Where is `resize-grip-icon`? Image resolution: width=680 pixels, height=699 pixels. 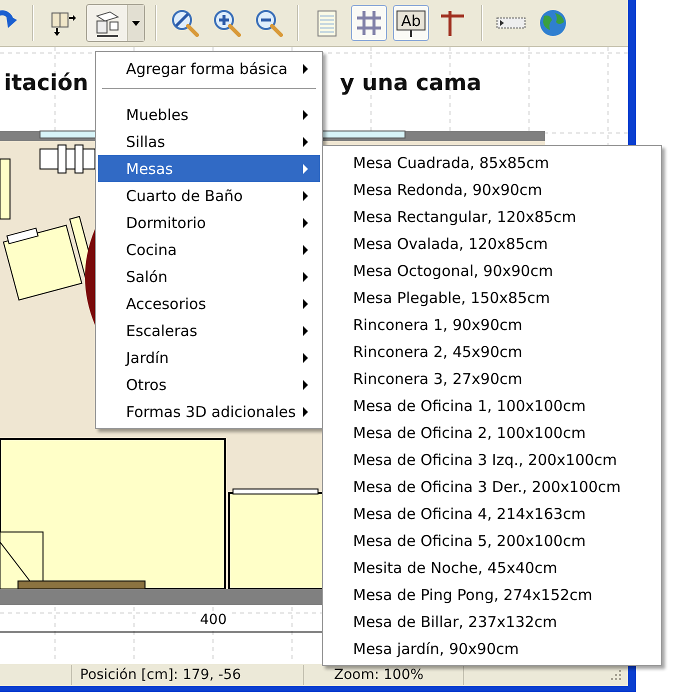 resize-grip-icon is located at coordinates (616, 675).